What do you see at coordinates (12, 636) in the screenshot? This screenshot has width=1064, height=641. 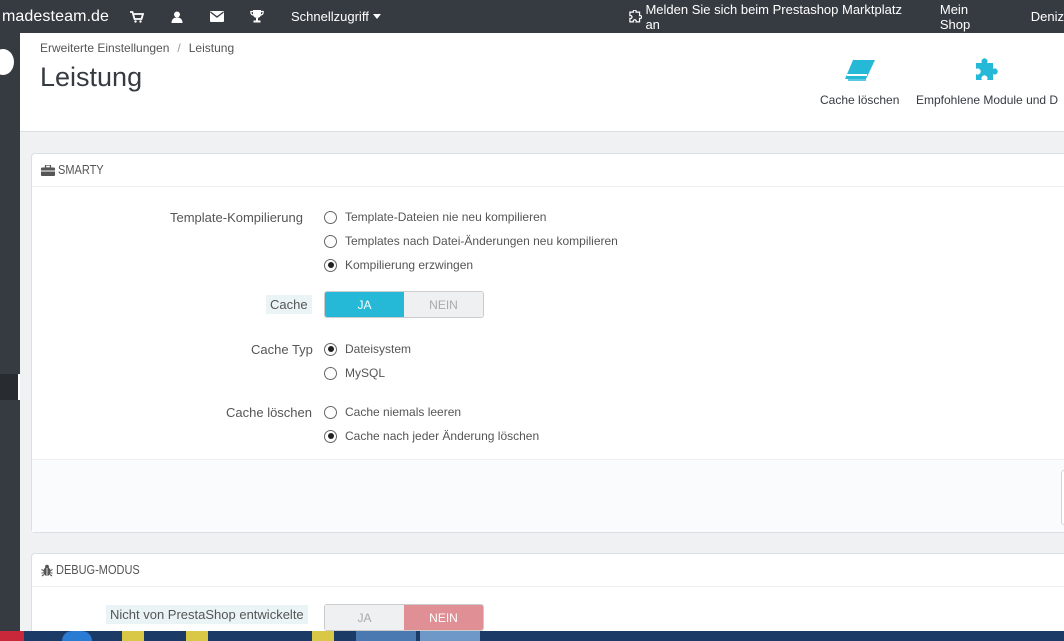 I see `taskbar-start-icon` at bounding box center [12, 636].